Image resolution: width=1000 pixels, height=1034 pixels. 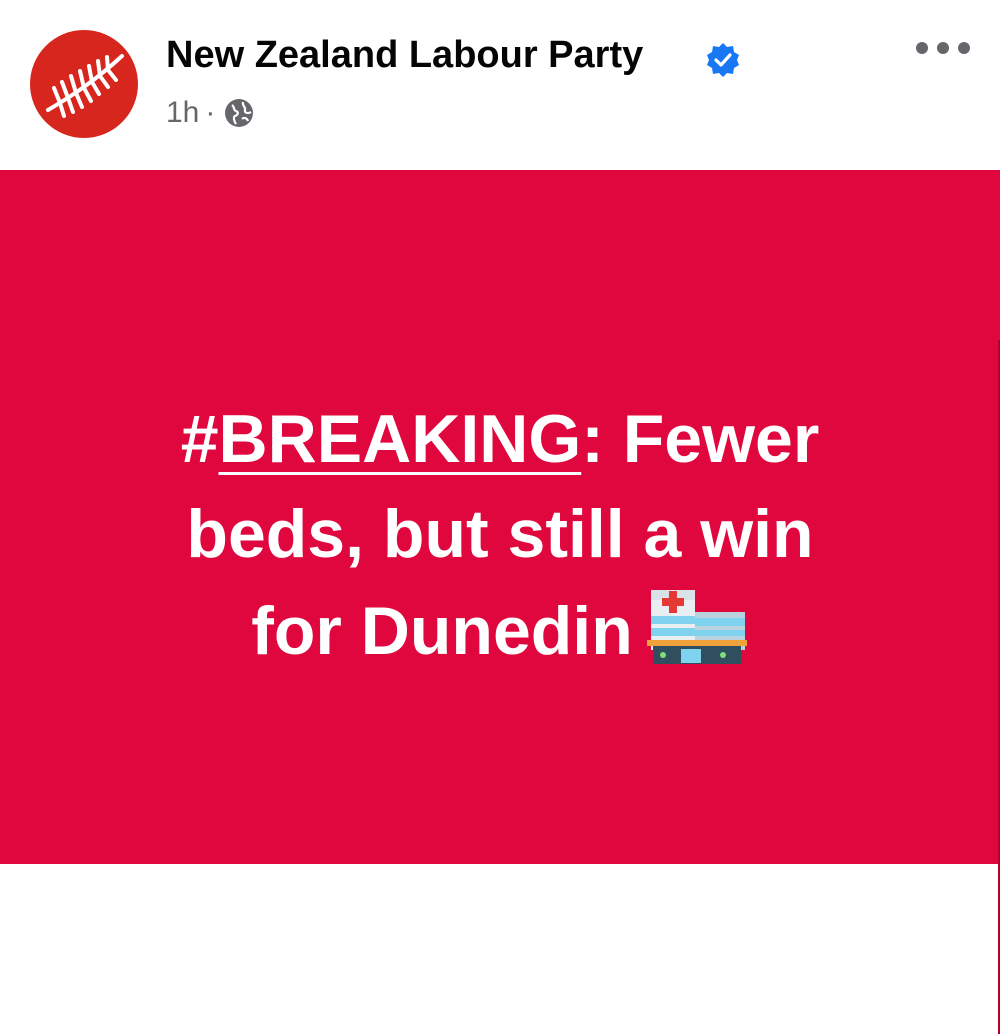 What do you see at coordinates (400, 439) in the screenshot?
I see `hashtag-word: BREAKING` at bounding box center [400, 439].